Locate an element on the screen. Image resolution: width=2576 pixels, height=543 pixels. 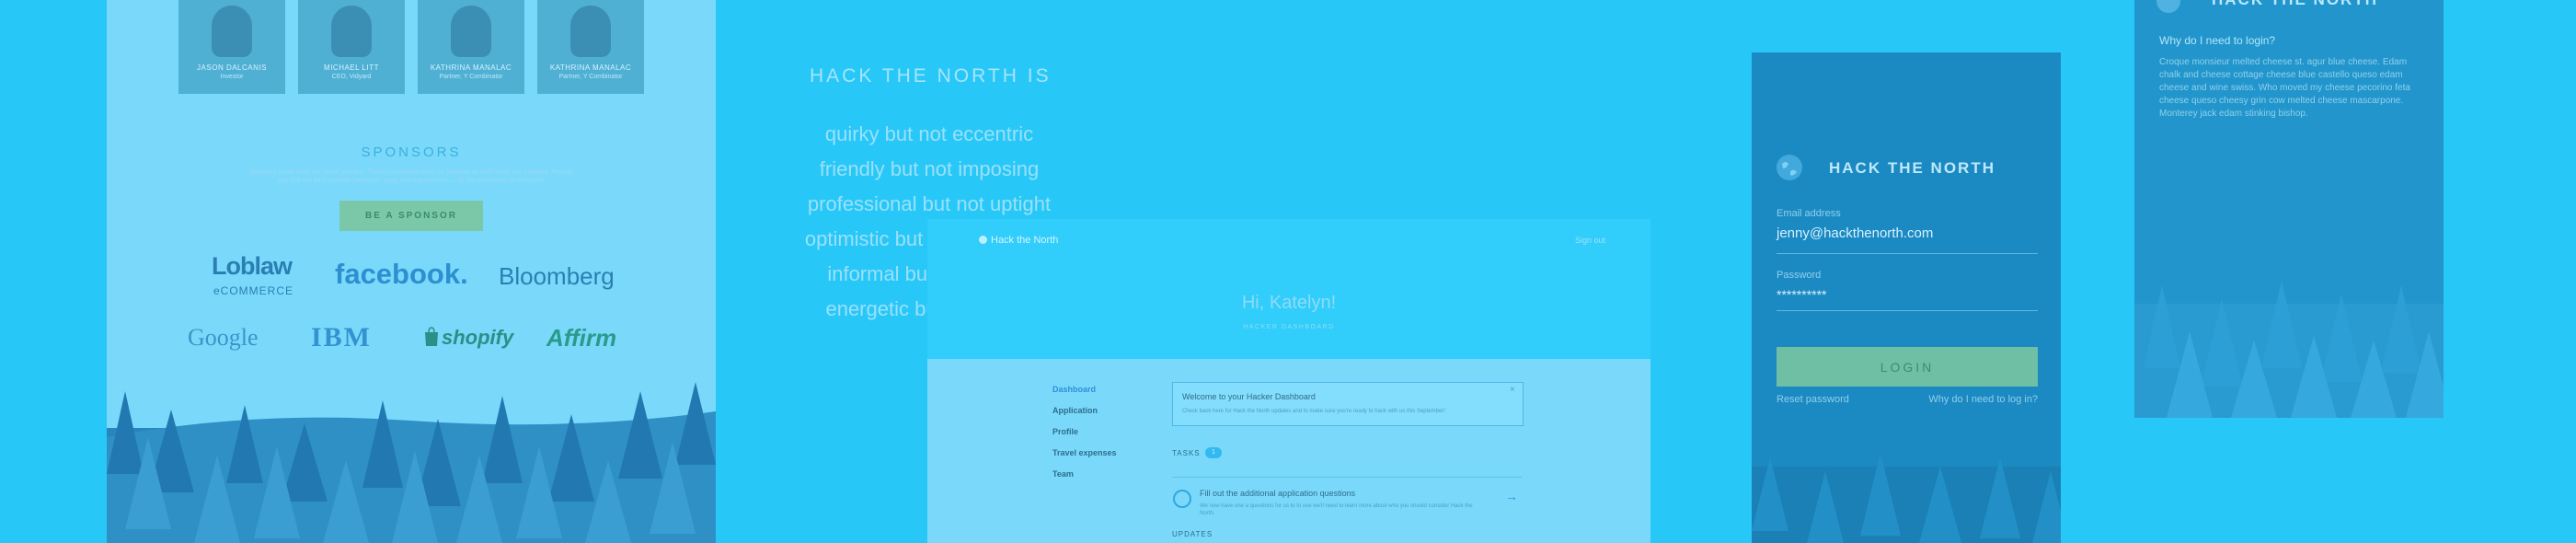
password-field: ********** is located at coordinates (1801, 294).